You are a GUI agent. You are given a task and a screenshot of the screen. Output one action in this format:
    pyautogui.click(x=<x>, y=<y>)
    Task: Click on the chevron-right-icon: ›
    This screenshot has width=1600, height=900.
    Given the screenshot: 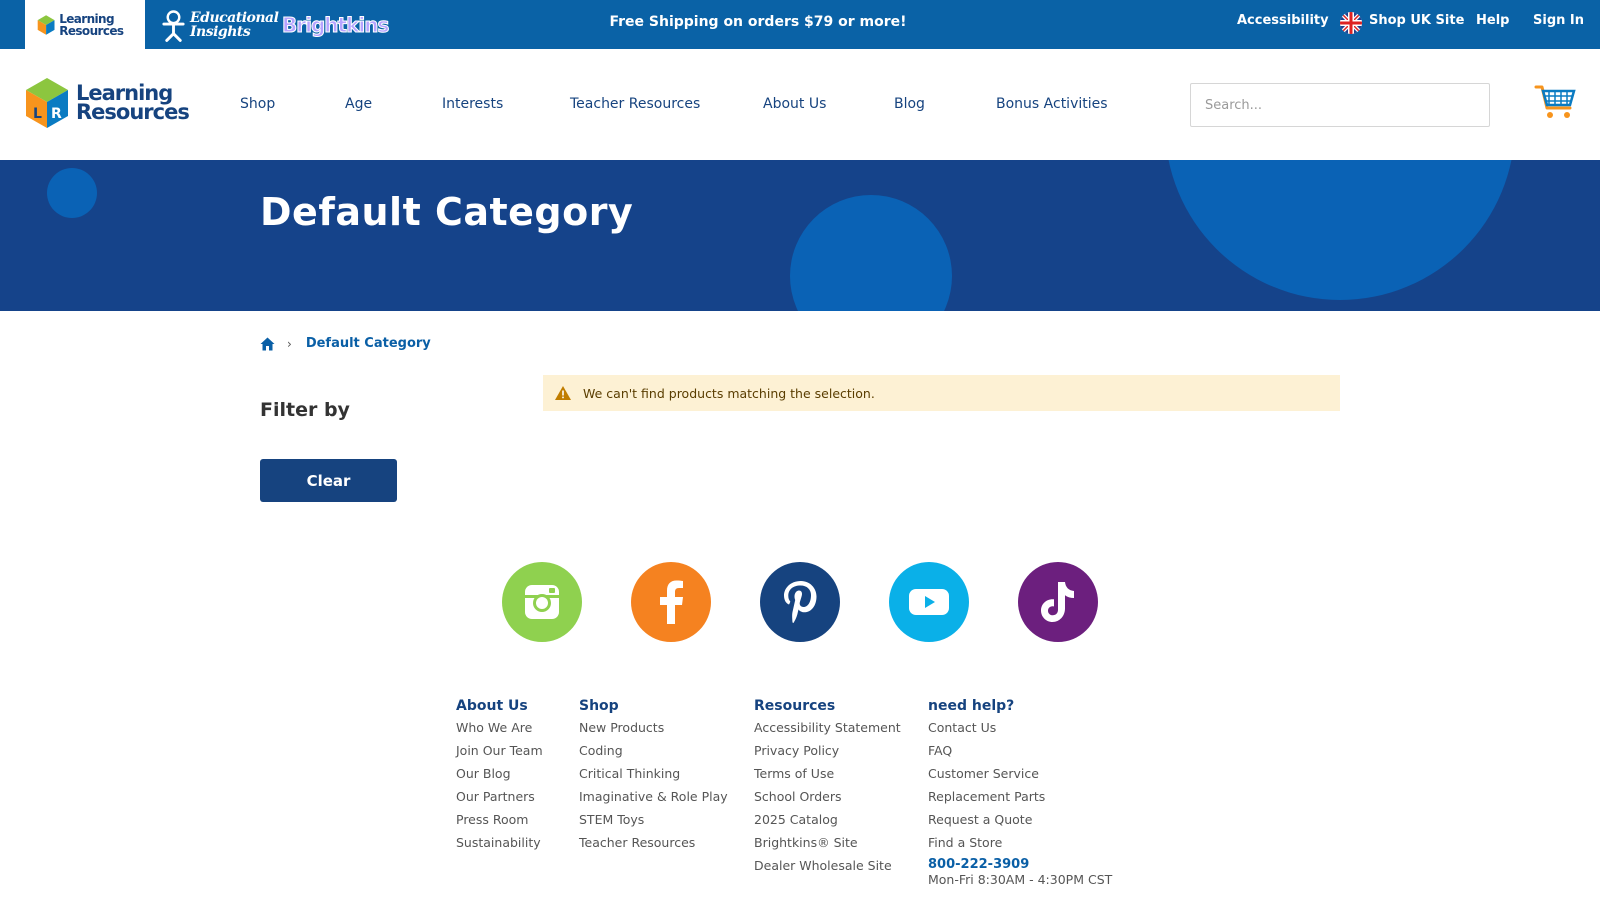 What is the action you would take?
    pyautogui.click(x=289, y=343)
    